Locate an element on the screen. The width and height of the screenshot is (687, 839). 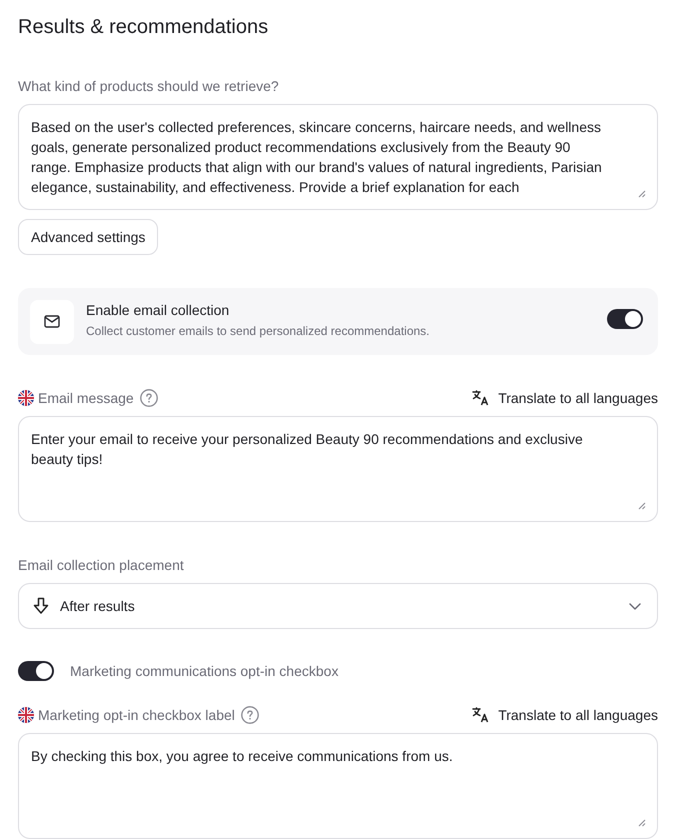
section-title: Results & recommendations is located at coordinates (144, 27).